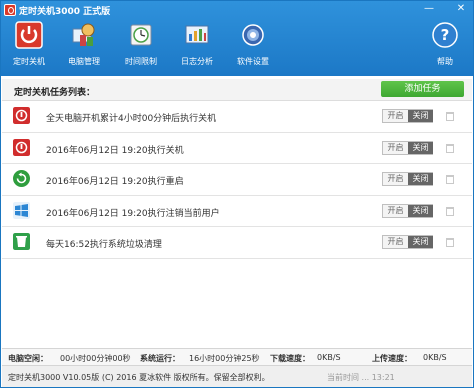 This screenshot has width=474, height=388. Describe the element at coordinates (237, 148) in the screenshot. I see `task-row: 2016年06月12日 19:20执行关机 开启 关闭` at that location.